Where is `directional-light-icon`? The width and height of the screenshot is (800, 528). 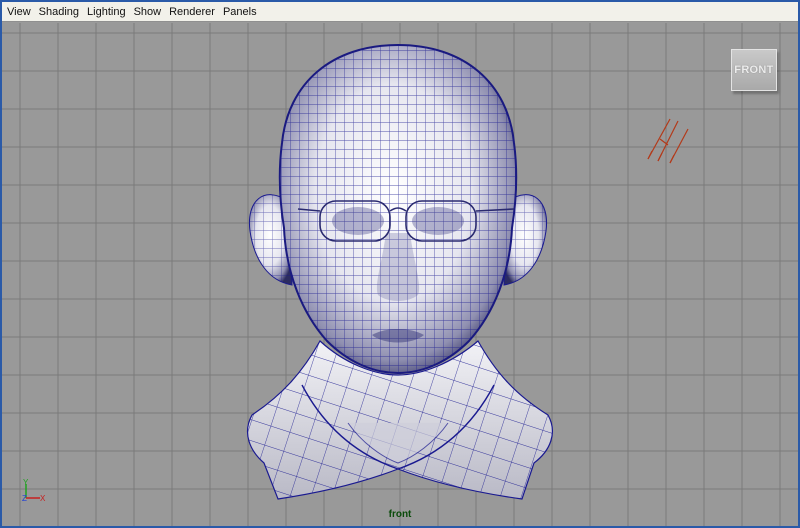
directional-light-icon is located at coordinates (668, 141).